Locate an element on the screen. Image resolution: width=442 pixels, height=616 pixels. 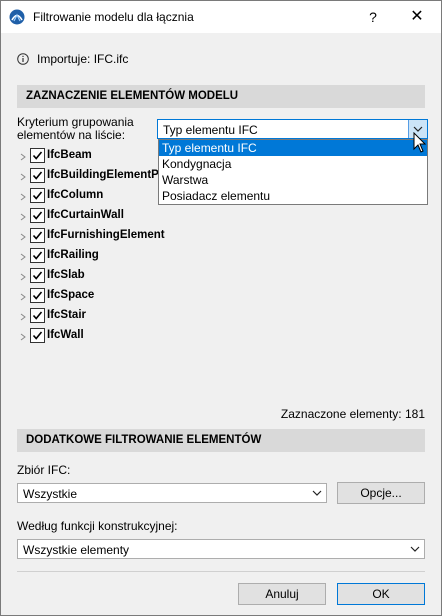
tree-row: IfcBuildingElementPr is located at coordinates (97, 177).